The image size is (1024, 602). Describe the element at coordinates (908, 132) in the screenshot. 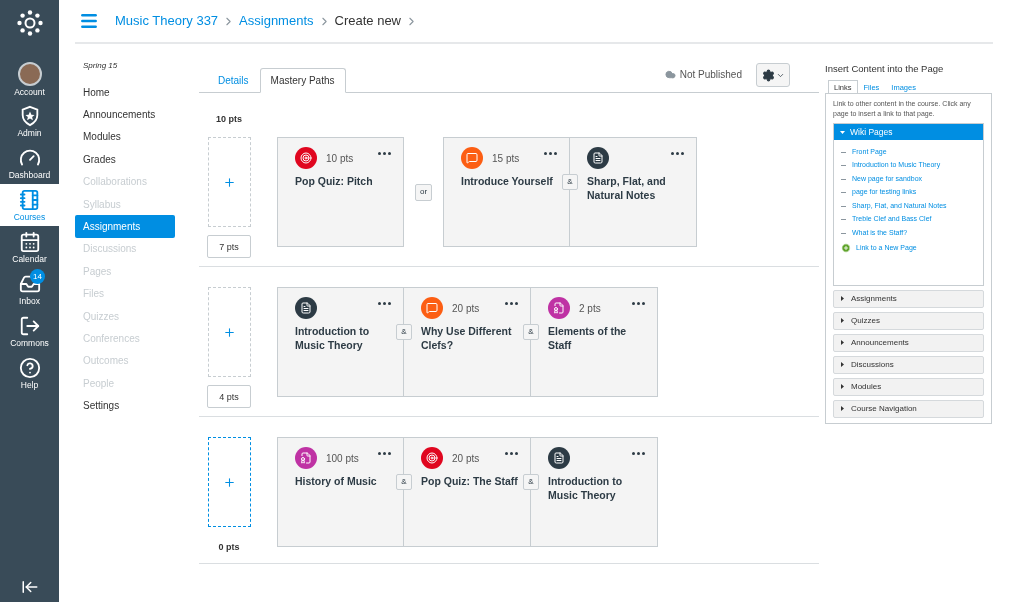

I see `section-header: Wiki Pages` at that location.